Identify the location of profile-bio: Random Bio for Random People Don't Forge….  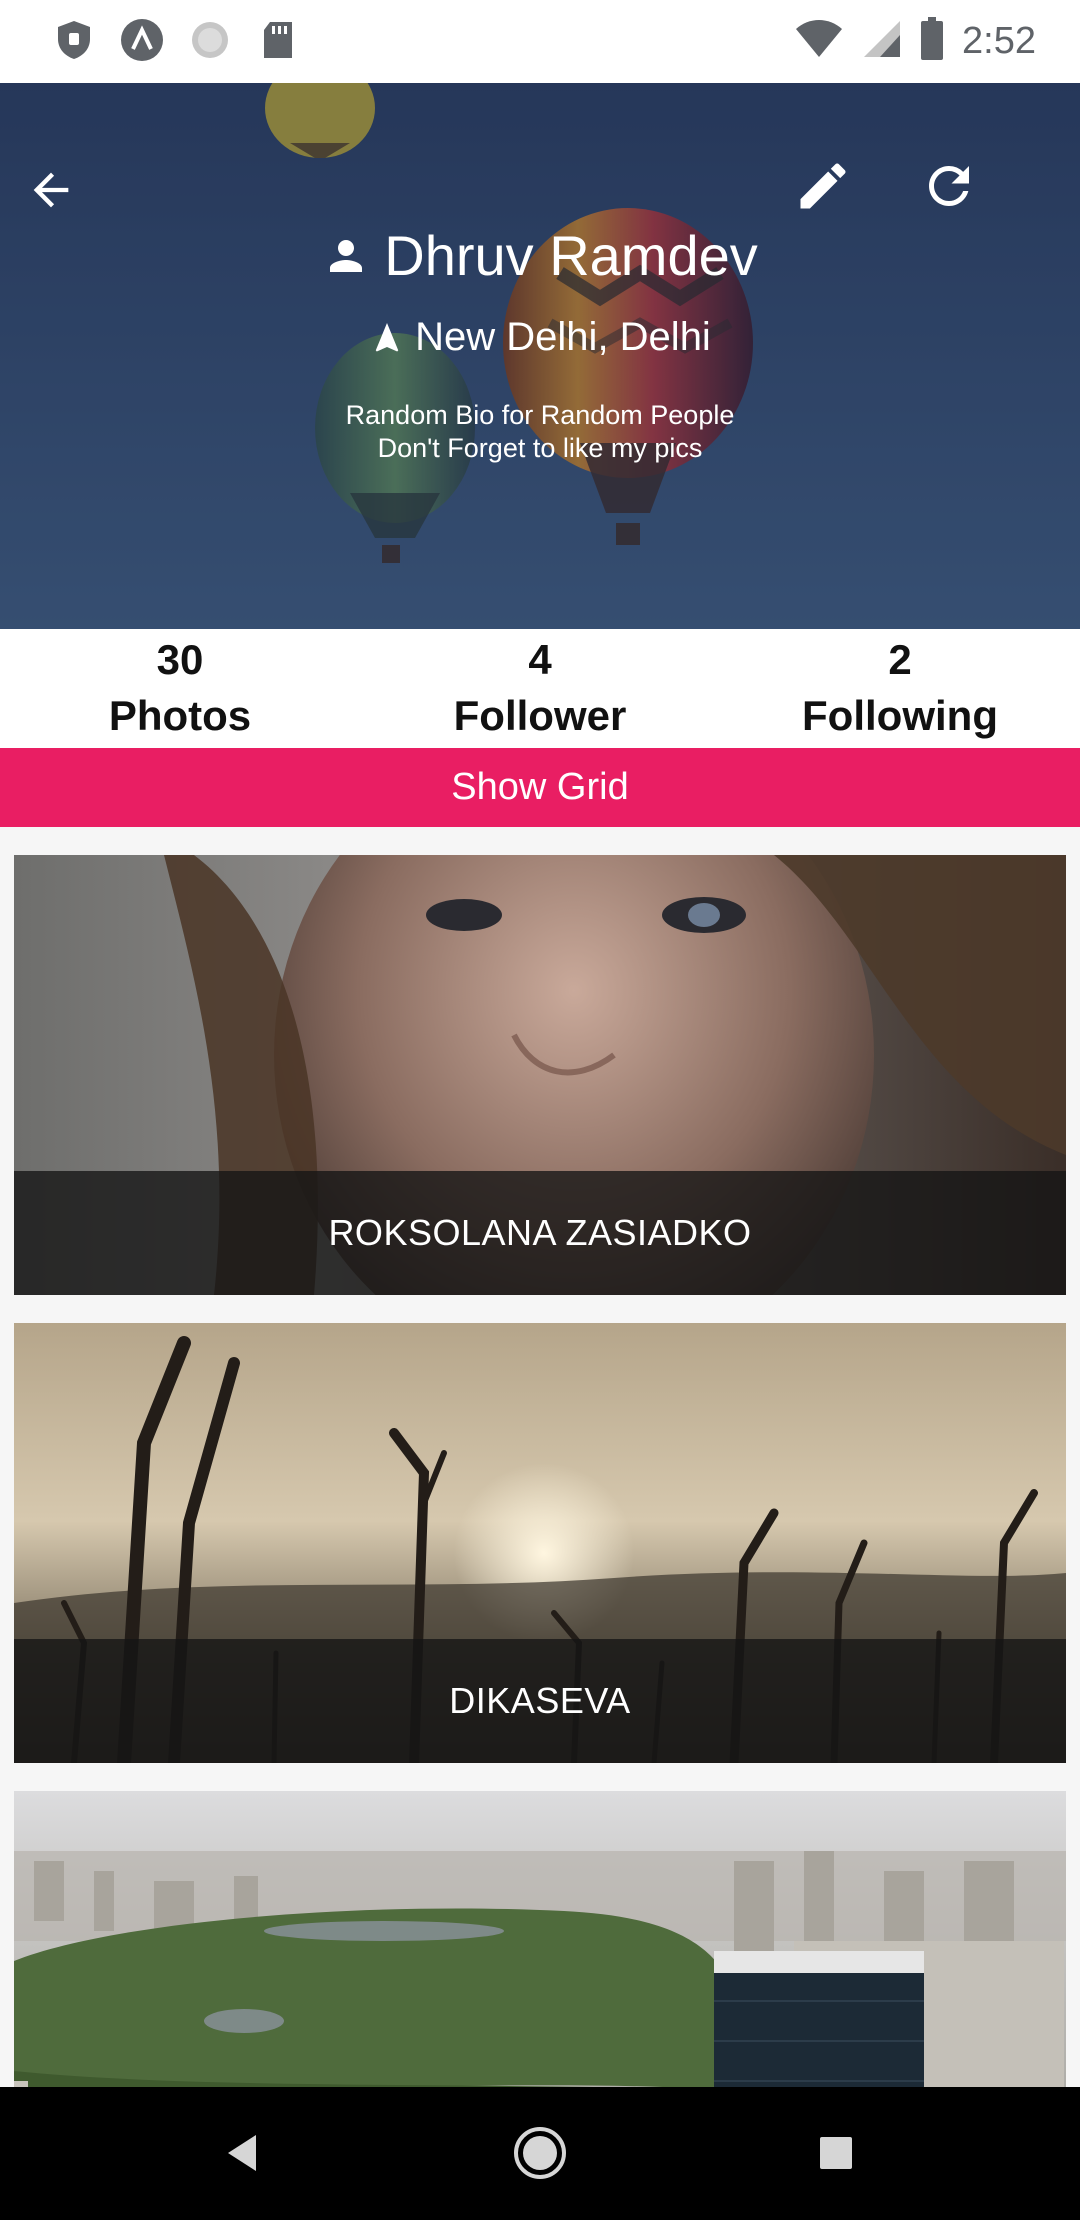
(540, 432).